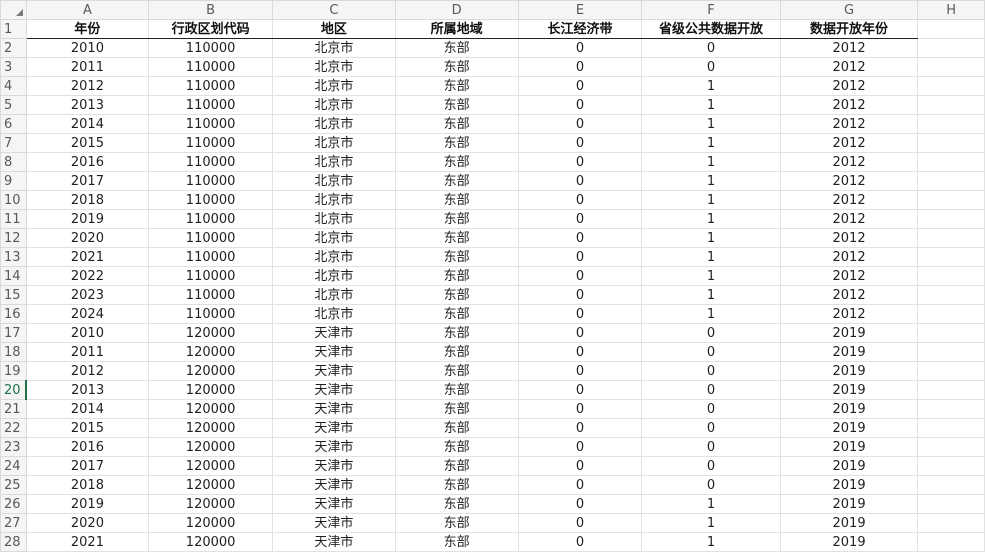 Image resolution: width=985 pixels, height=559 pixels. What do you see at coordinates (334, 105) in the screenshot?
I see `cell-c5: 北京市` at bounding box center [334, 105].